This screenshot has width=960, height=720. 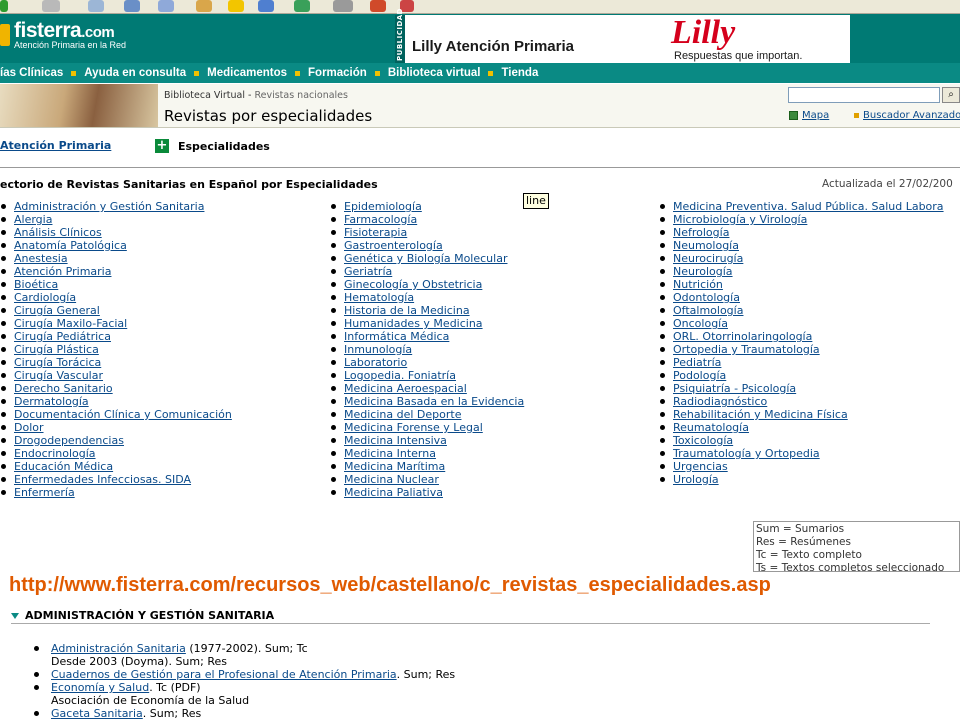 What do you see at coordinates (62, 271) in the screenshot?
I see `specialty-link: Atención Primaria` at bounding box center [62, 271].